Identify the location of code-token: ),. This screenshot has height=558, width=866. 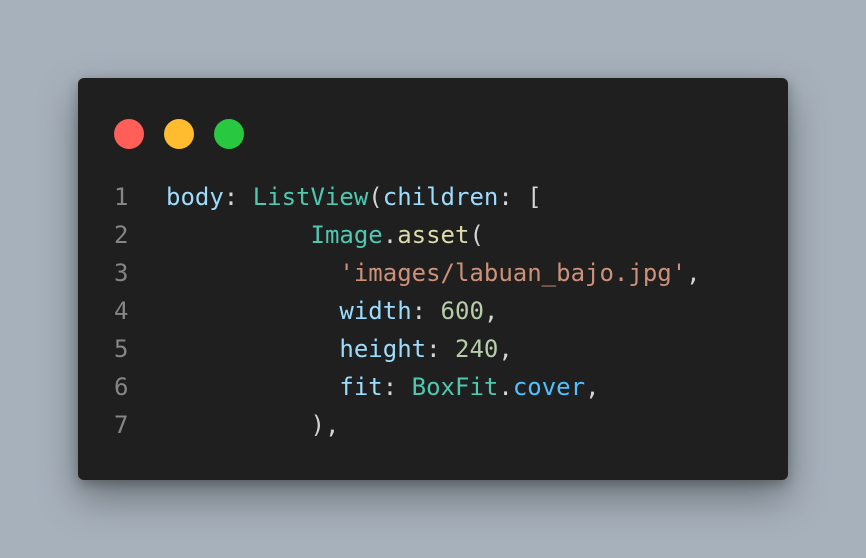
(325, 425).